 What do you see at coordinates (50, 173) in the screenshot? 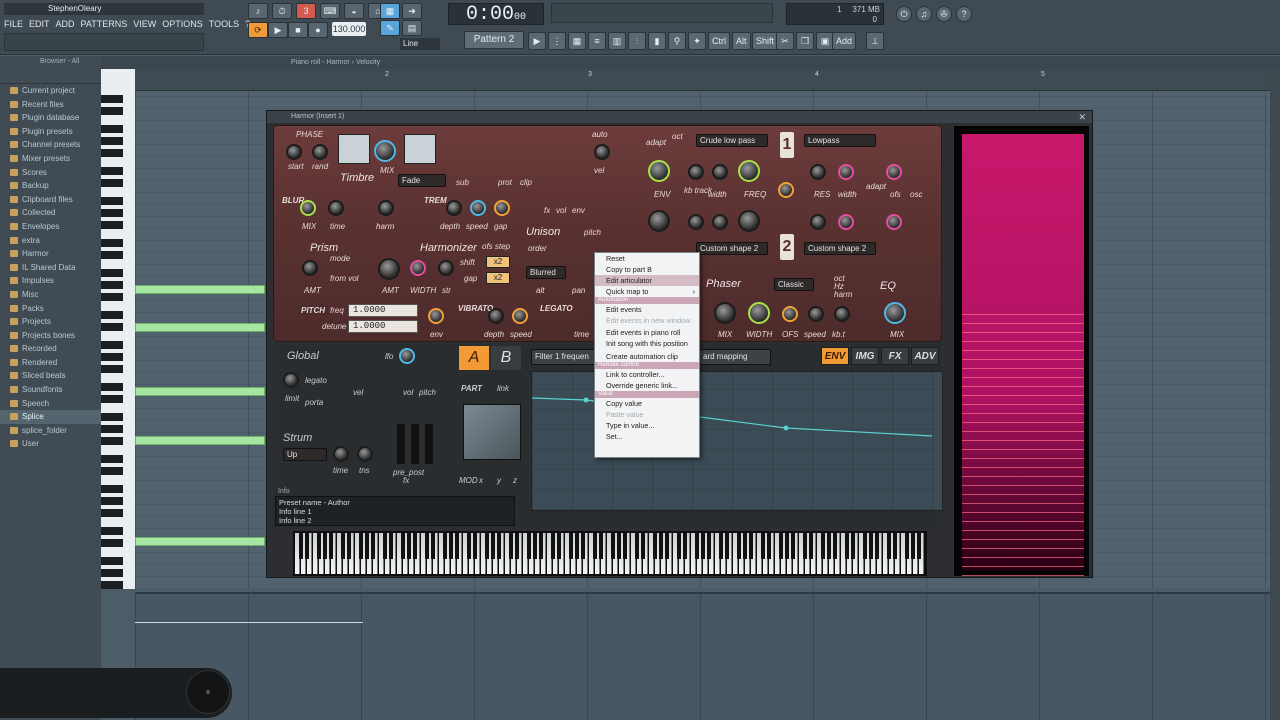
I see `browser-item: Scores` at bounding box center [50, 173].